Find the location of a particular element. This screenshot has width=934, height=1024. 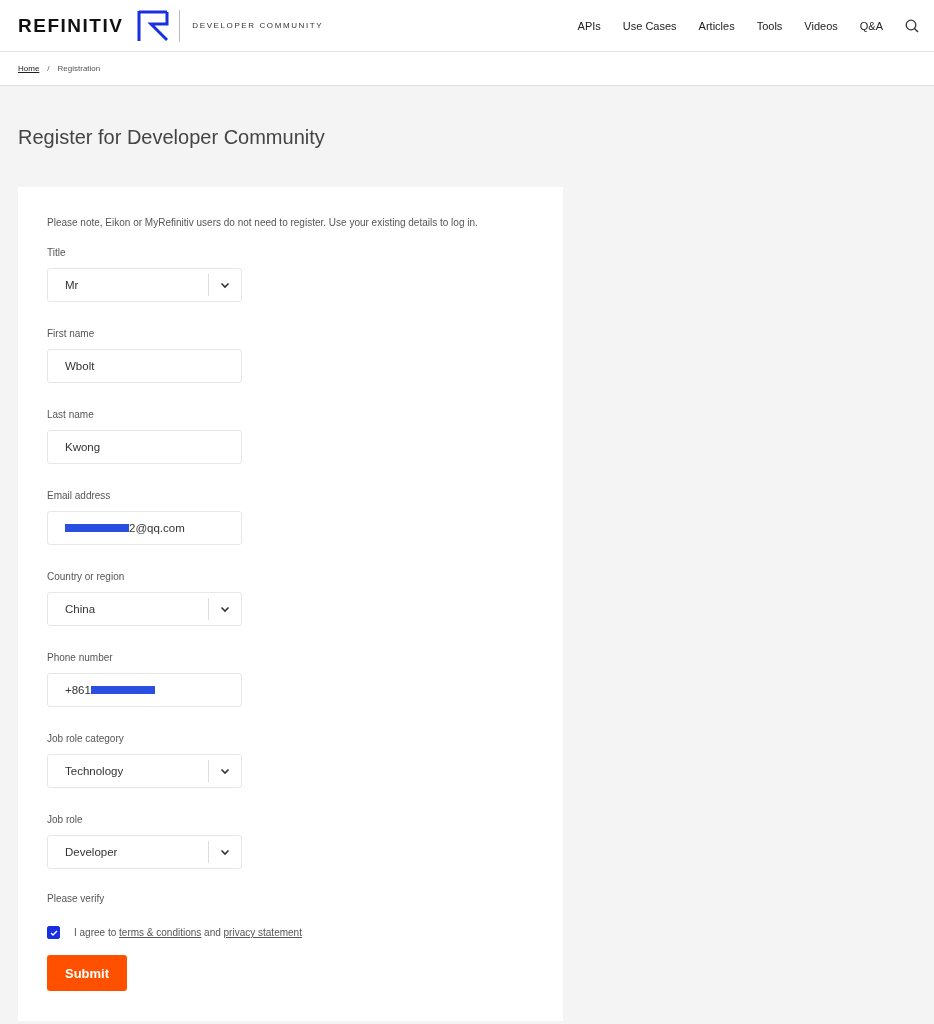

nav-link: Use Cases is located at coordinates (649, 25).